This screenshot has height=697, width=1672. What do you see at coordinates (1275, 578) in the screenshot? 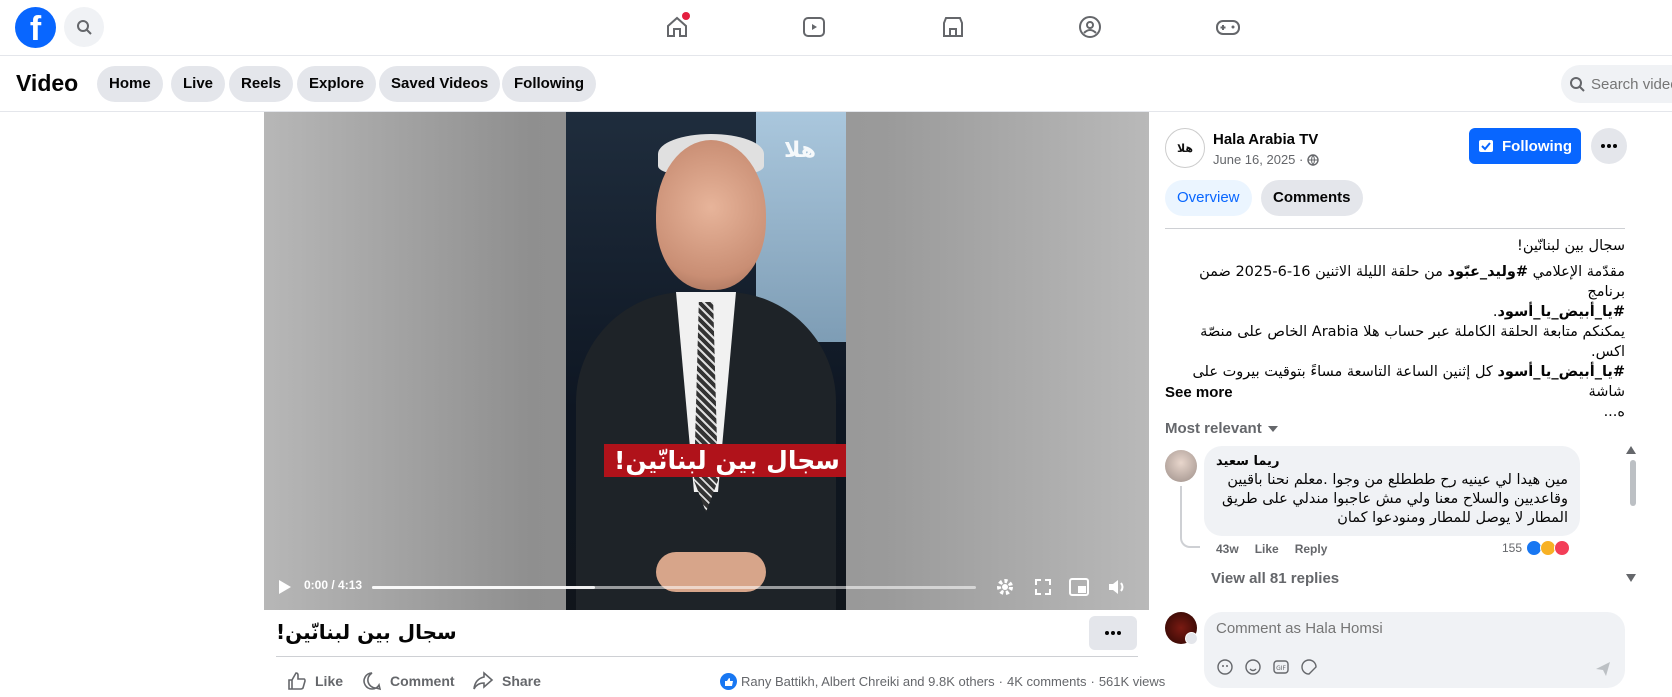
I see `view-replies-link: View all 81 replies` at bounding box center [1275, 578].